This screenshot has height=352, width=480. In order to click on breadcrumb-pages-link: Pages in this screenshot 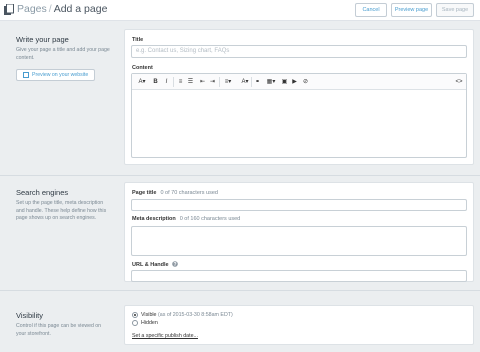, I will do `click(32, 9)`.